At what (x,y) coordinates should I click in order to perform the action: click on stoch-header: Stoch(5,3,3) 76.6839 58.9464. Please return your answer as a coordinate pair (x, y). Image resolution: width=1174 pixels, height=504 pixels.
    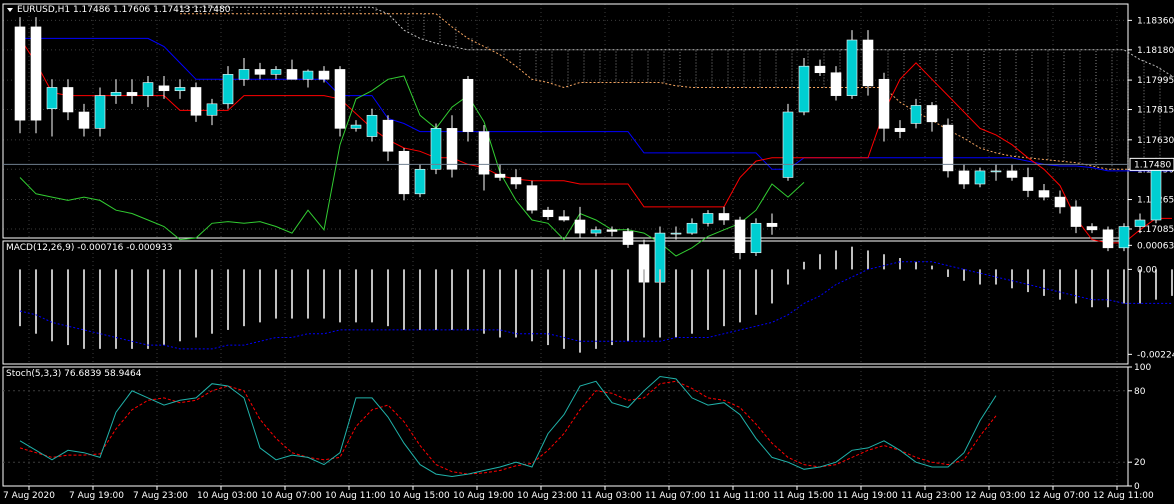
    Looking at the image, I should click on (74, 374).